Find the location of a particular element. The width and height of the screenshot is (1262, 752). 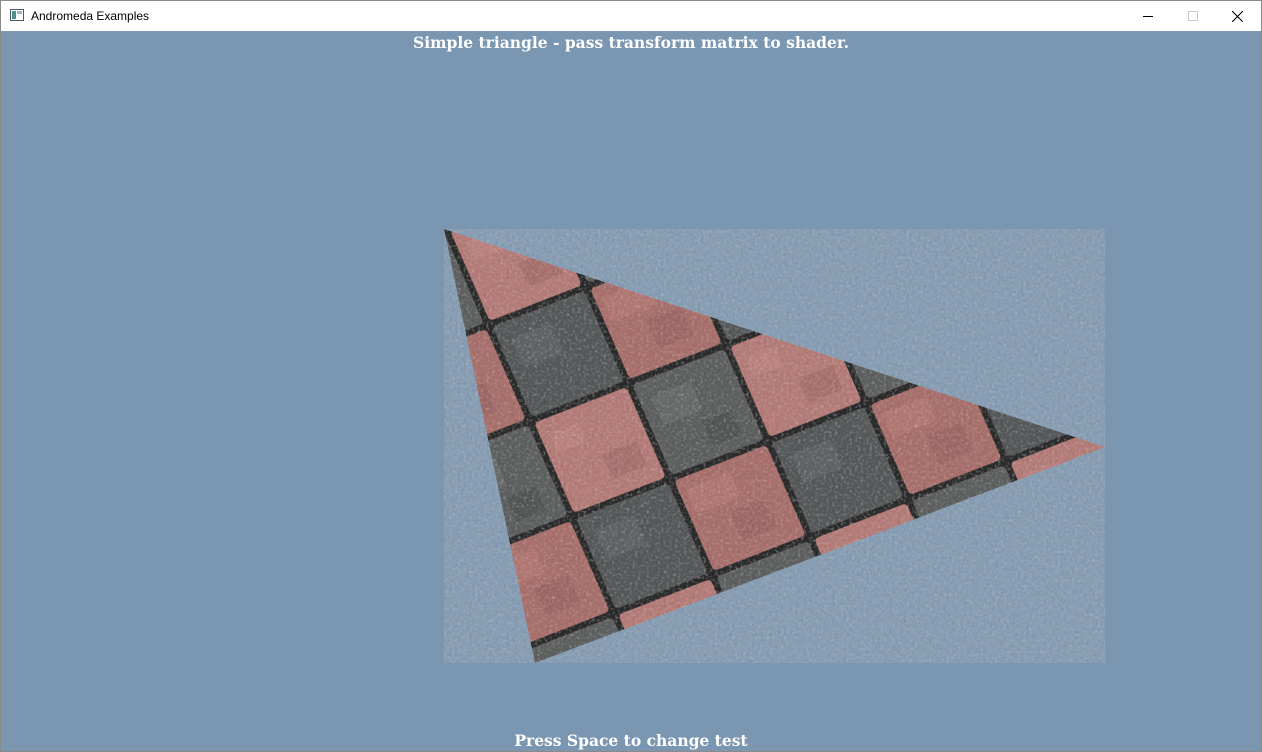

close-button is located at coordinates (1237, 16).